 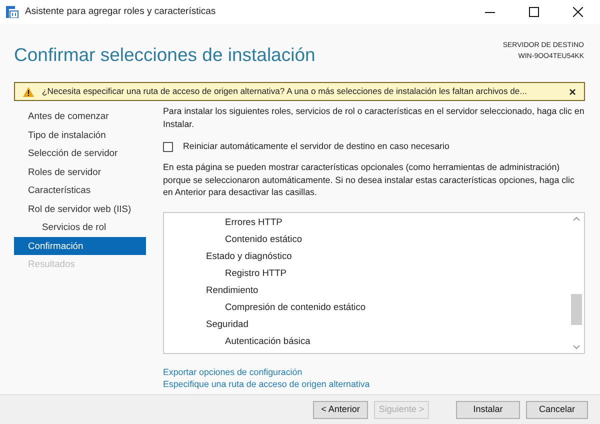 I want to click on tree-item: Errores HTTP, so click(x=253, y=223).